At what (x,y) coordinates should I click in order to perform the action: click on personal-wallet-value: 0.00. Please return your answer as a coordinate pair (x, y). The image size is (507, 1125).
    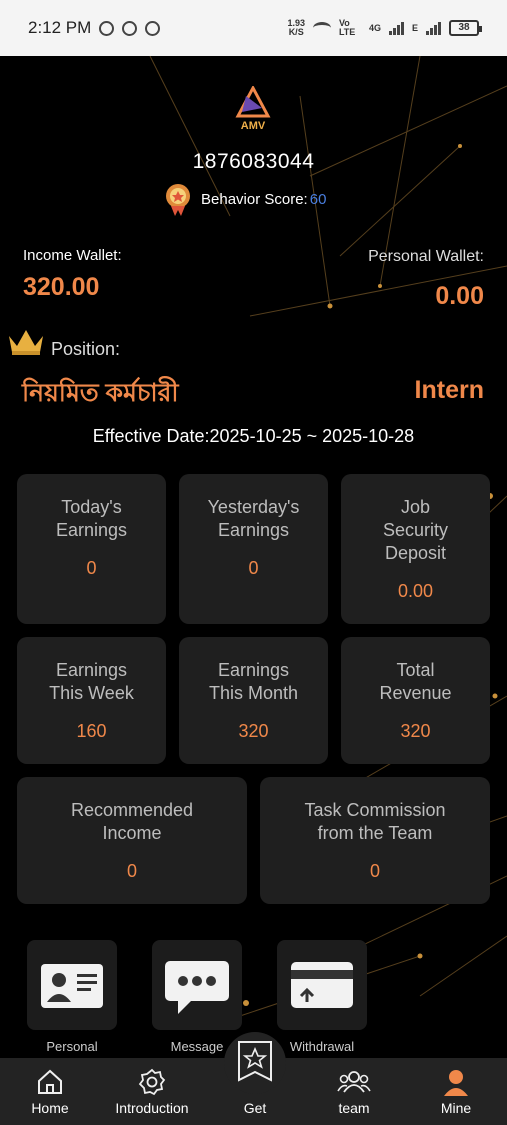
    Looking at the image, I should click on (459, 296).